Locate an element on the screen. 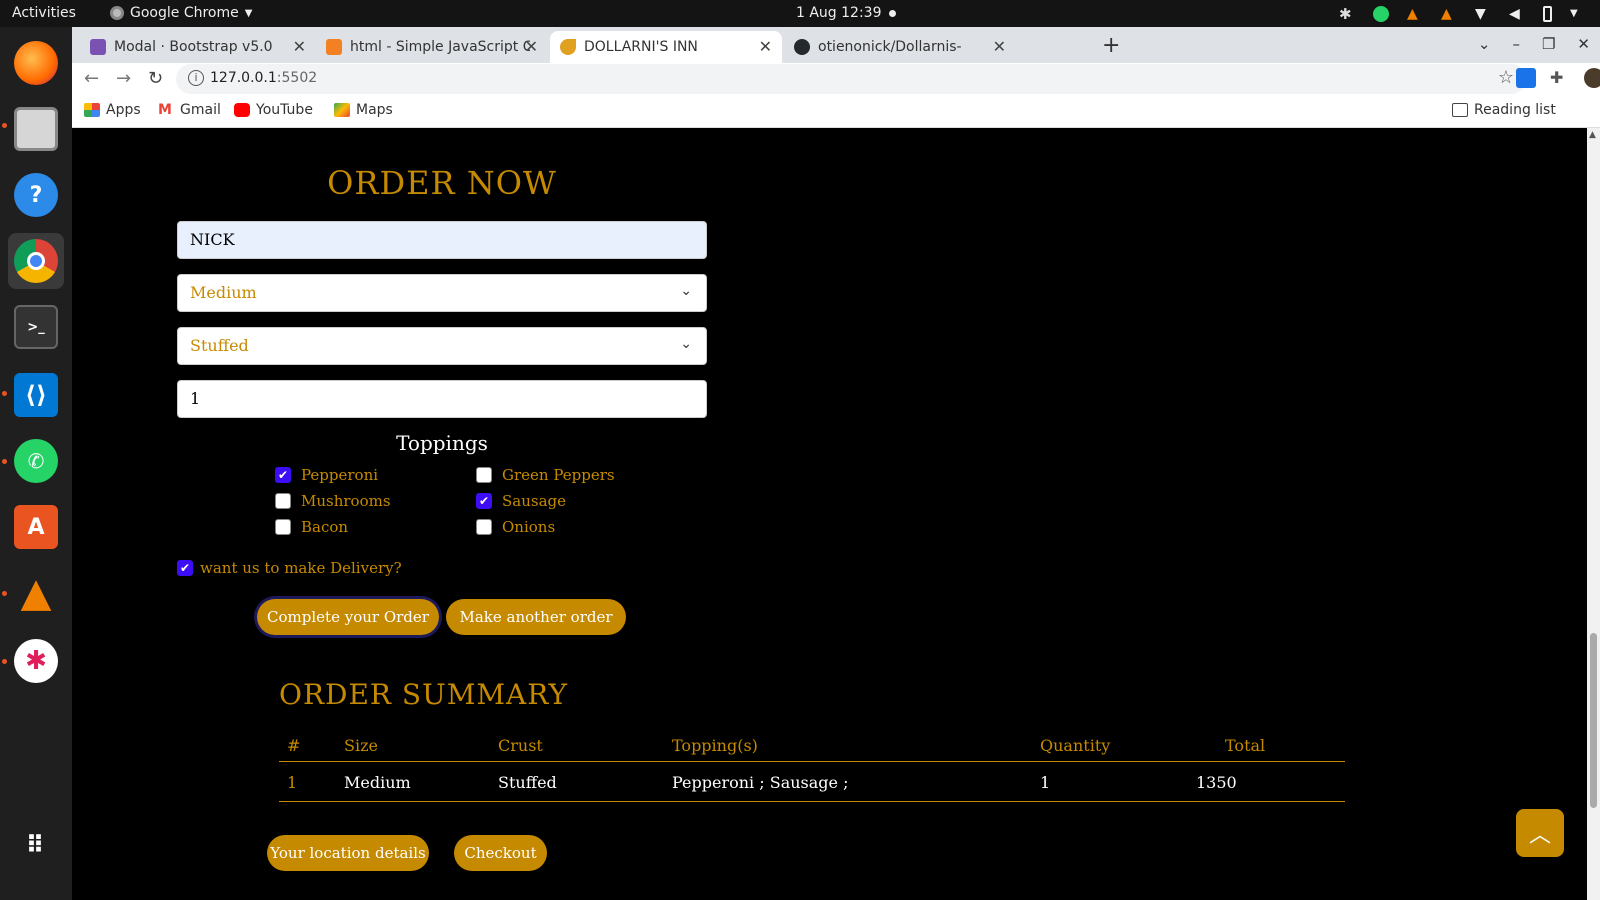 This screenshot has width=1600, height=900. notification-dot is located at coordinates (892, 13).